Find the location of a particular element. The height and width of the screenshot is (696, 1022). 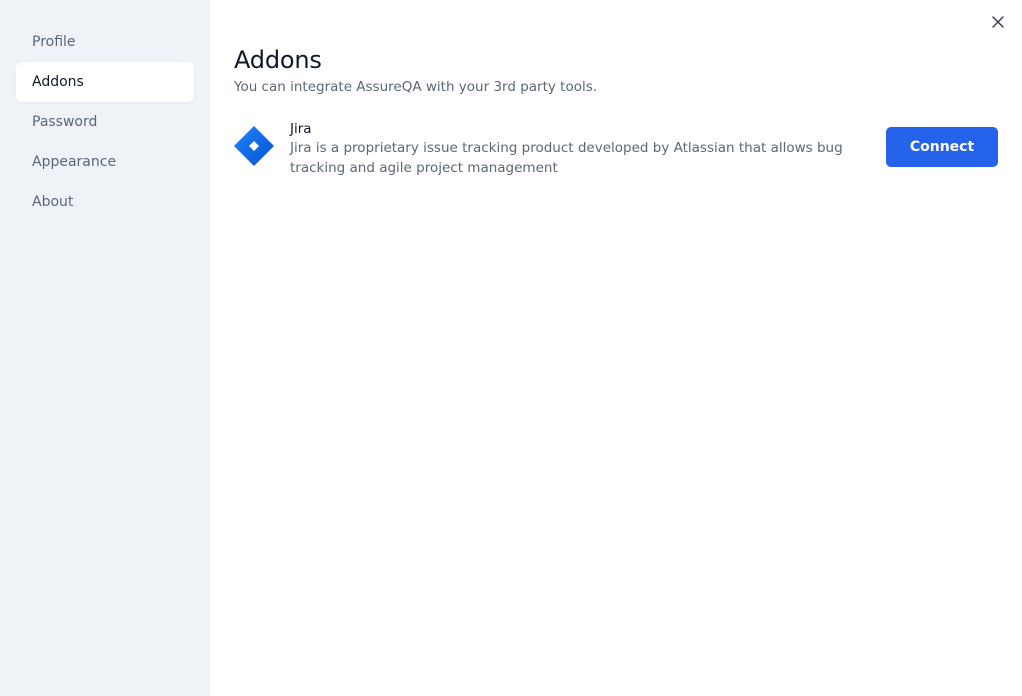

sidebar-item-appearance: Appearance is located at coordinates (105, 162).